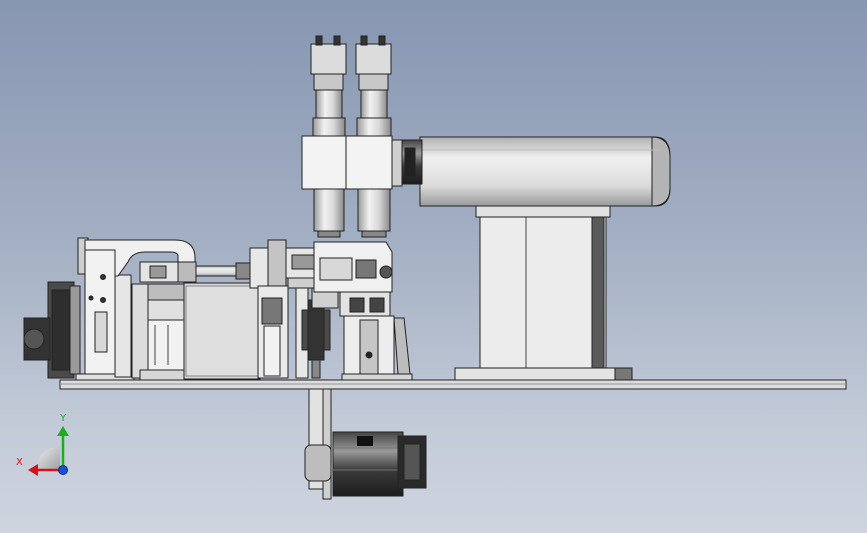  What do you see at coordinates (63, 418) in the screenshot?
I see `triad-y-label: Y` at bounding box center [63, 418].